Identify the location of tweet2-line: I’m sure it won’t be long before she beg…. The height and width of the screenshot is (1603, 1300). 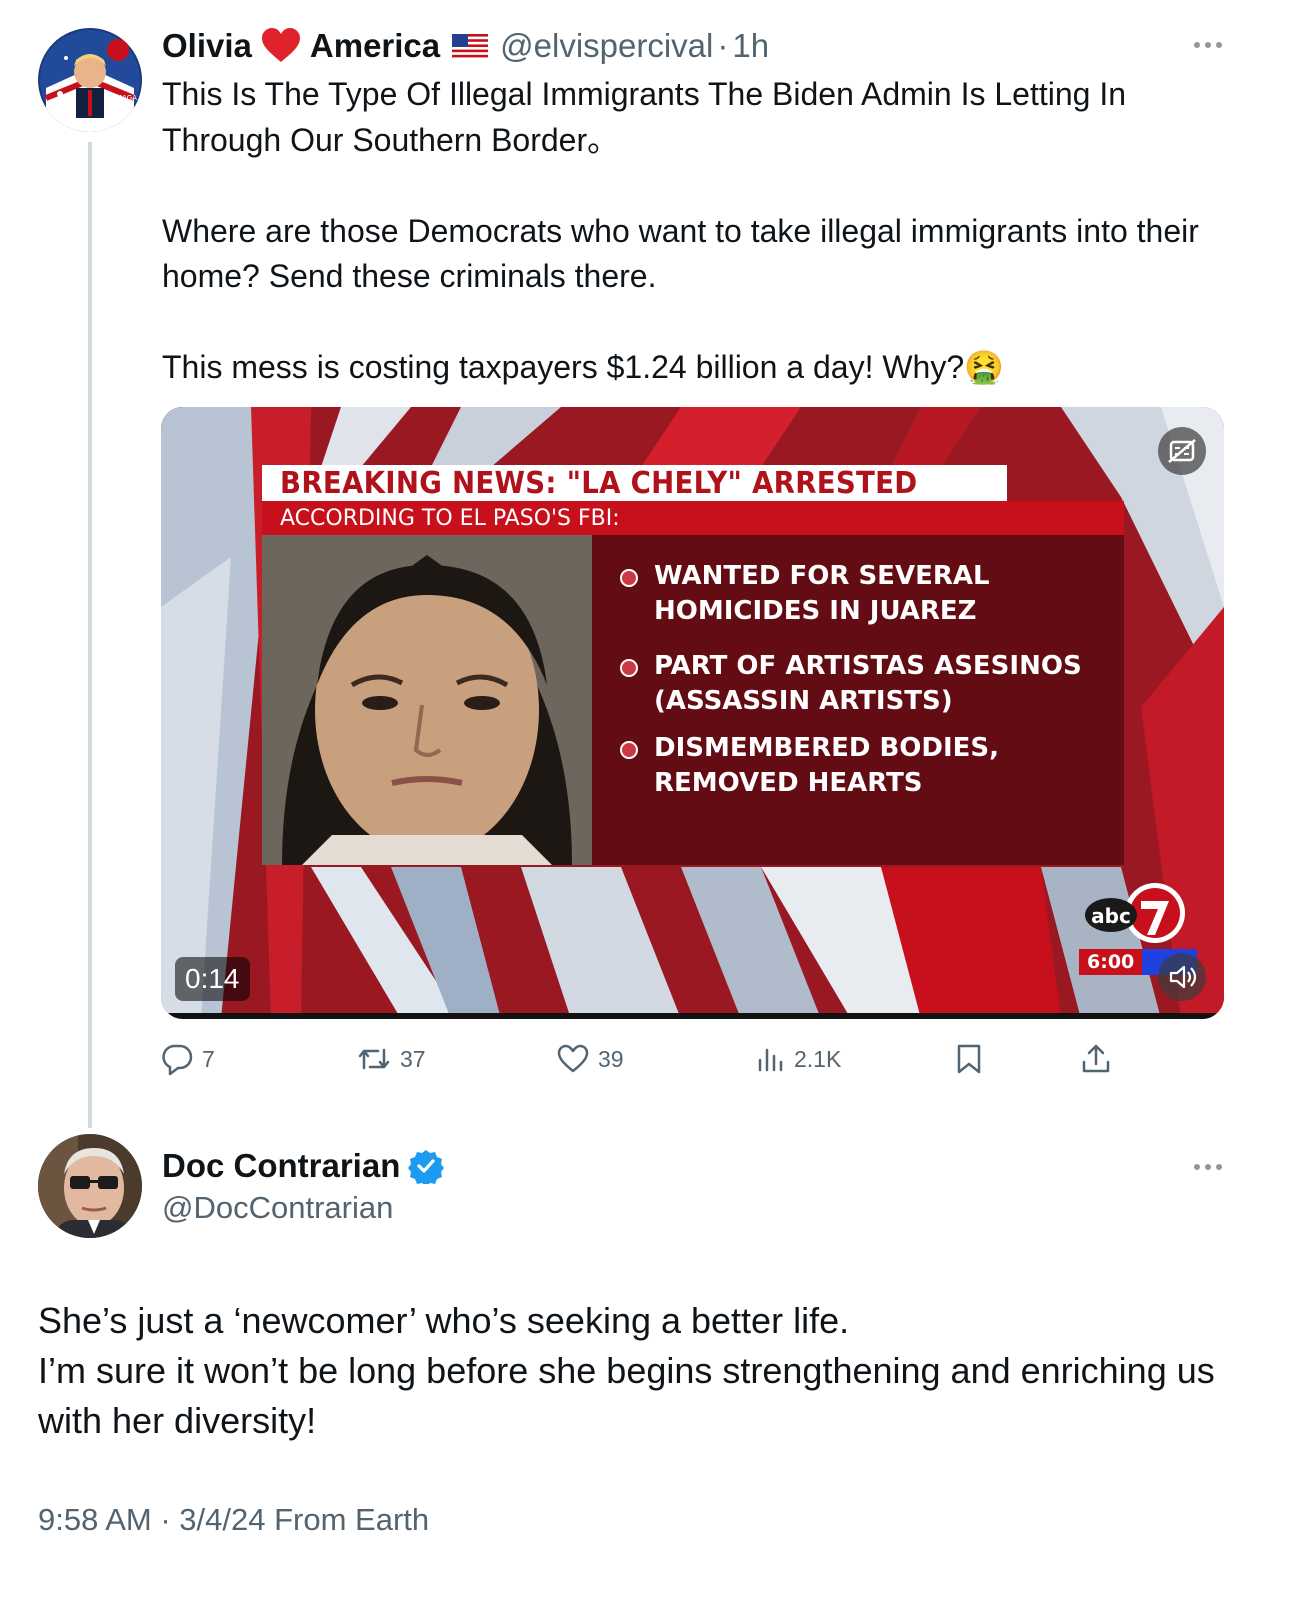
(626, 1395).